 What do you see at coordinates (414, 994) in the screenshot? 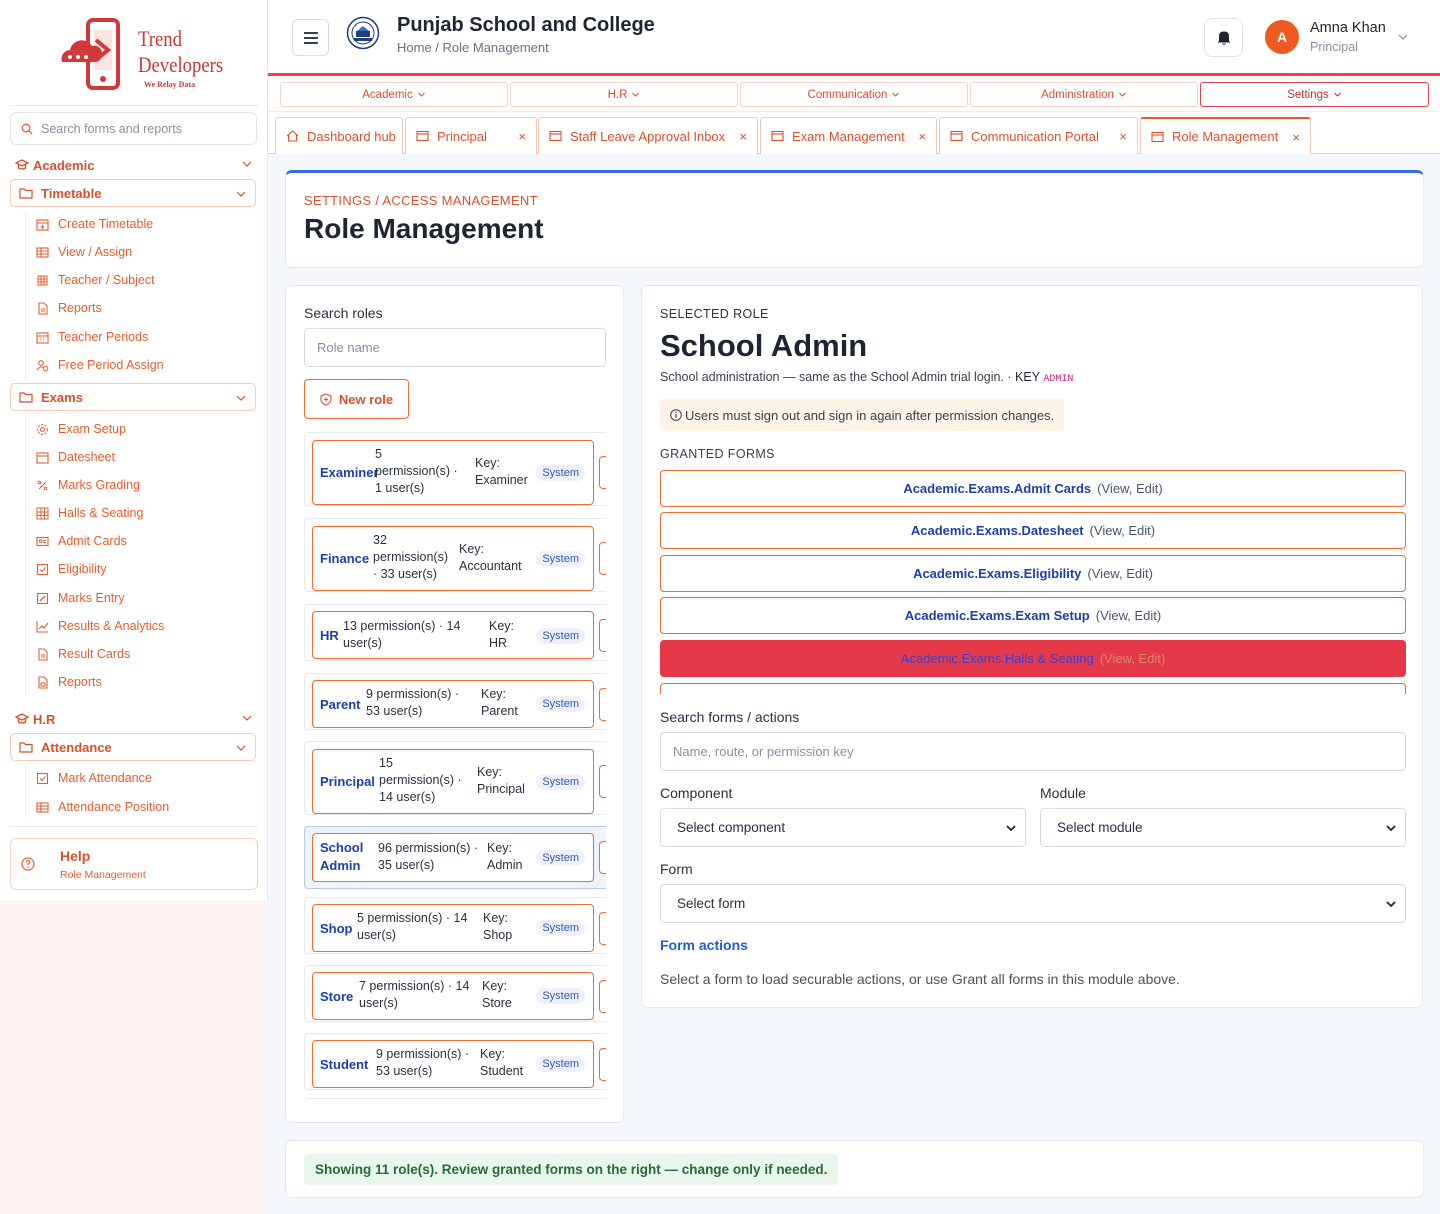
I see `role-meta: 7 permission(s) · 14 user(s)` at bounding box center [414, 994].